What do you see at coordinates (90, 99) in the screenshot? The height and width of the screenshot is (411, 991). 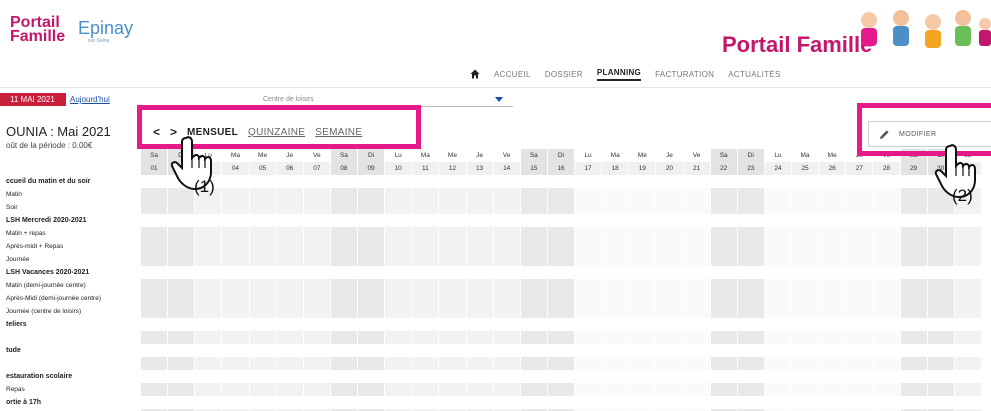 I see `today-link: Aujourd'hui` at bounding box center [90, 99].